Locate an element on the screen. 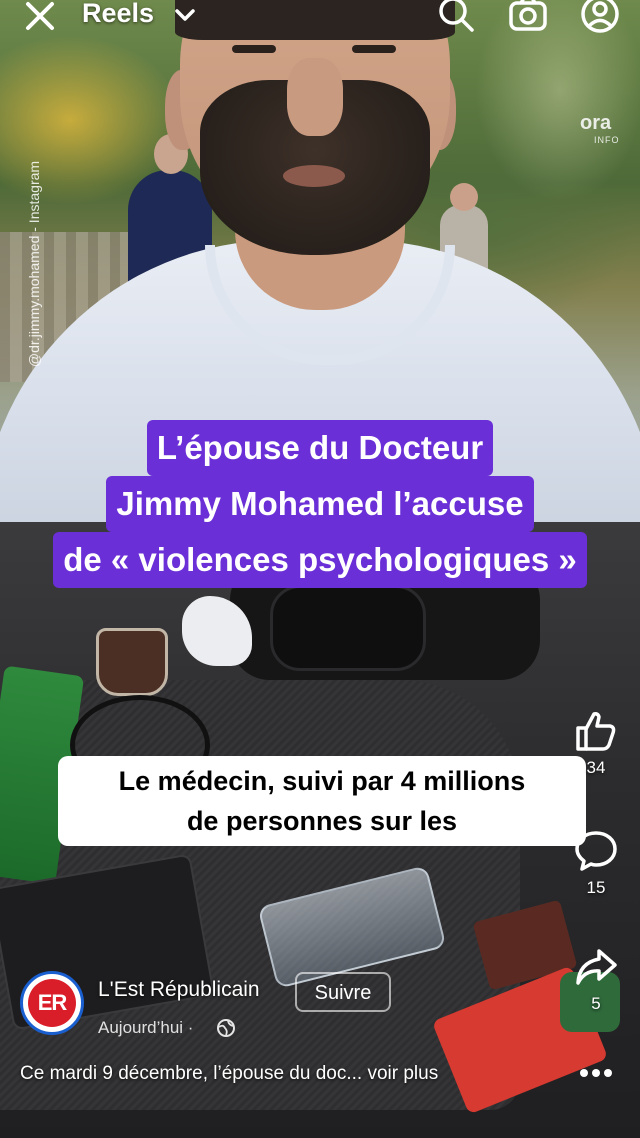 This screenshot has height=1138, width=640. subtitle-line: de personnes sur les is located at coordinates (322, 821).